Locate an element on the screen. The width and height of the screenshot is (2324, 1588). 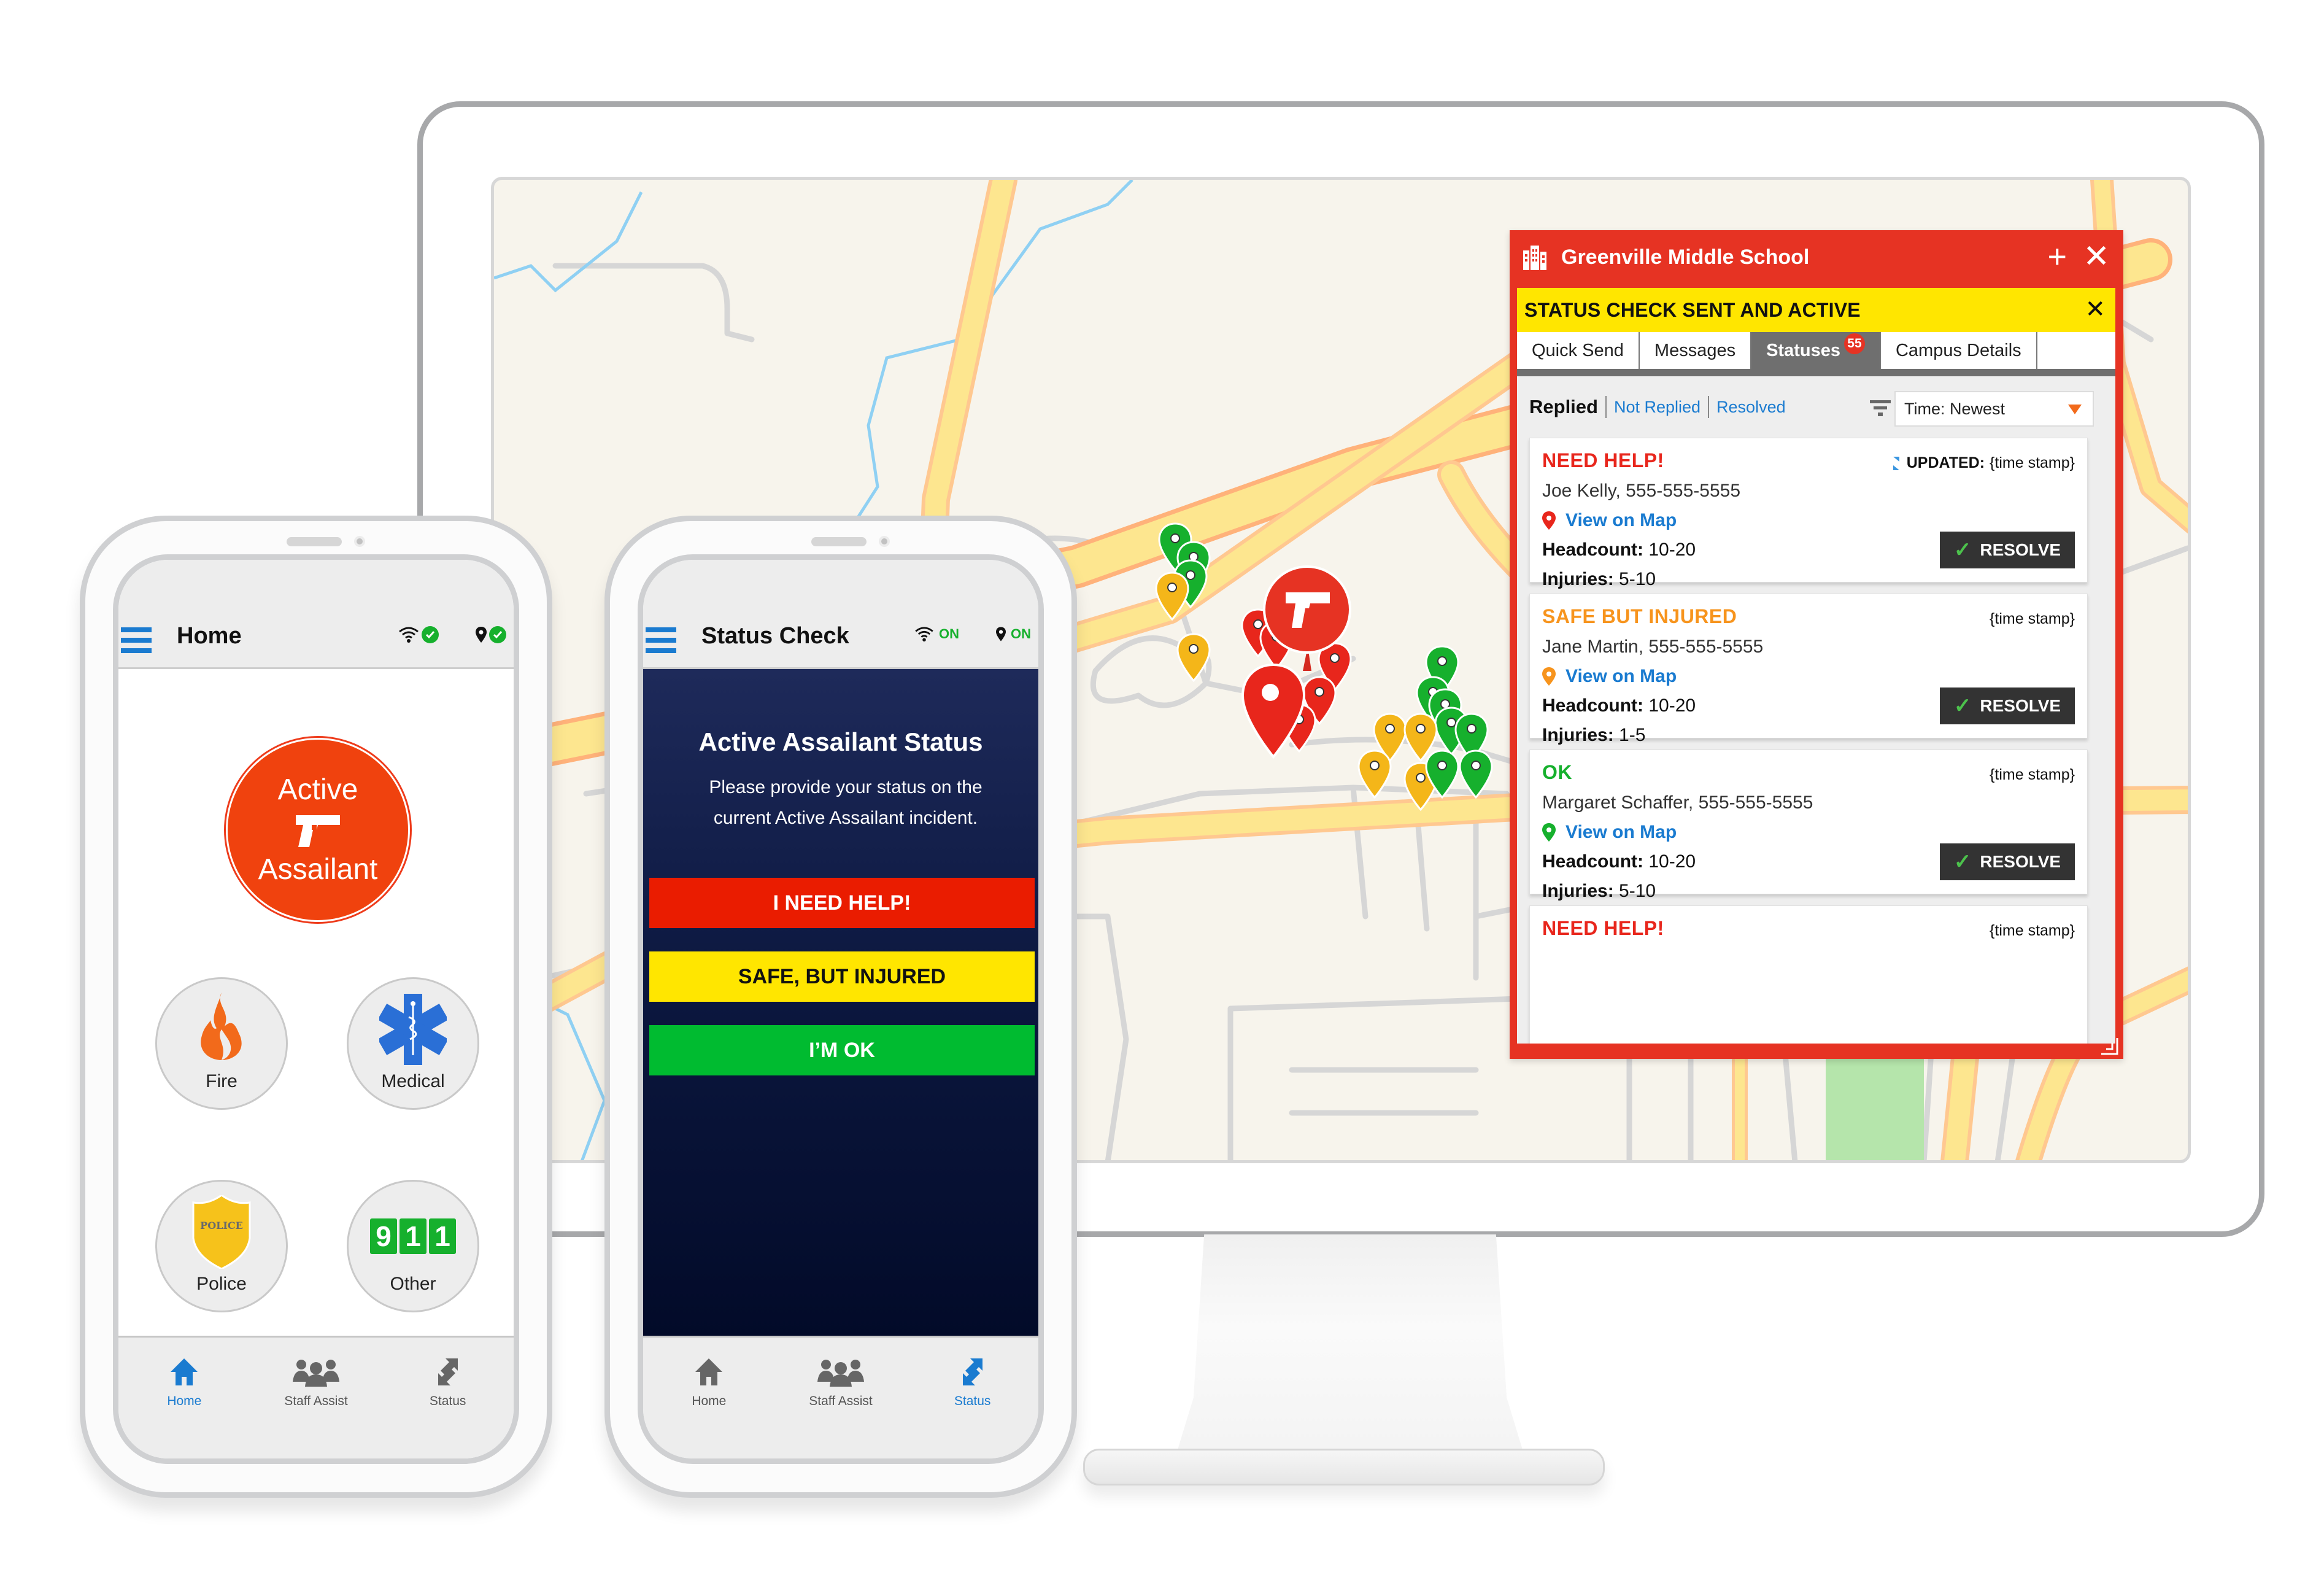
status-arrows-icon is located at coordinates (972, 1371).